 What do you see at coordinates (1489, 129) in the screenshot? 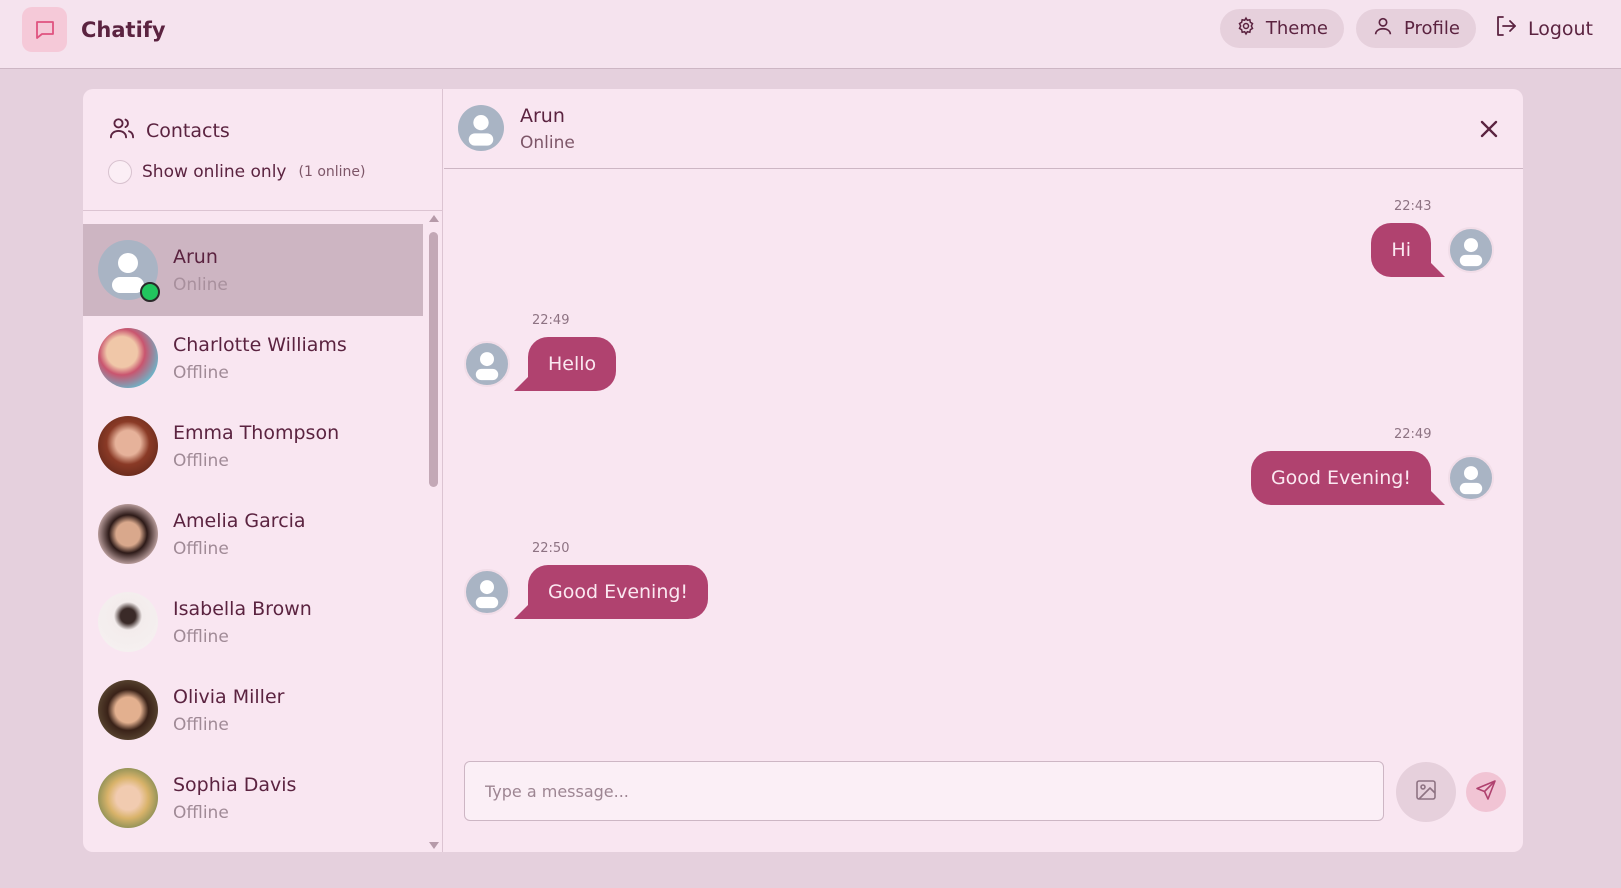
I see `close-icon` at bounding box center [1489, 129].